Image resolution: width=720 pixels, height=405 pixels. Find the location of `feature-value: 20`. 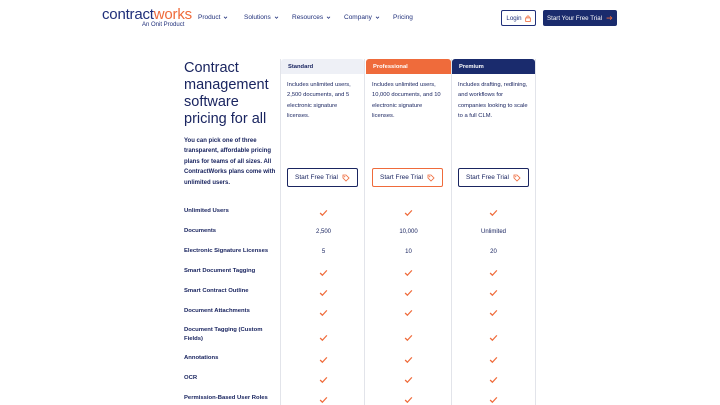

feature-value: 20 is located at coordinates (493, 252).